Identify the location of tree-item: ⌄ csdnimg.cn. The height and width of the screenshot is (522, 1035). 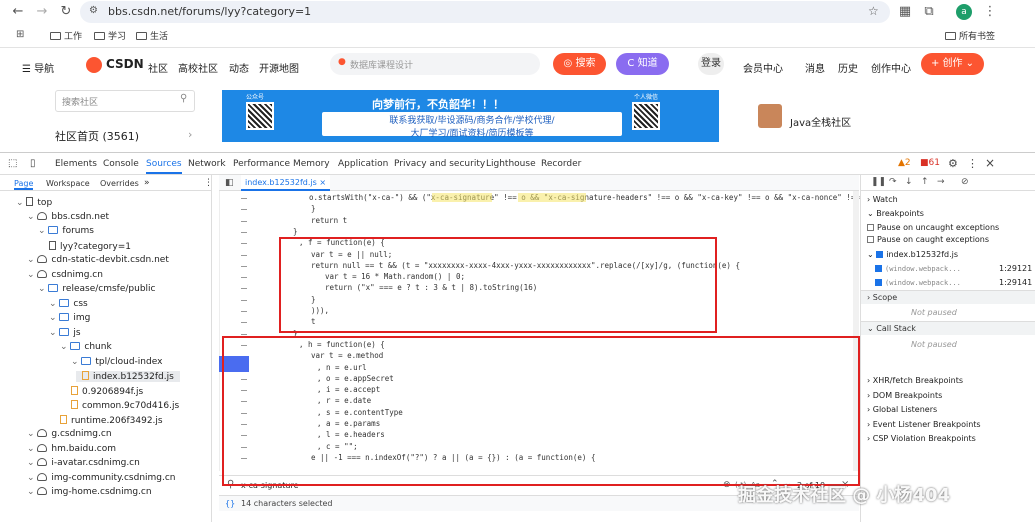
(65, 274).